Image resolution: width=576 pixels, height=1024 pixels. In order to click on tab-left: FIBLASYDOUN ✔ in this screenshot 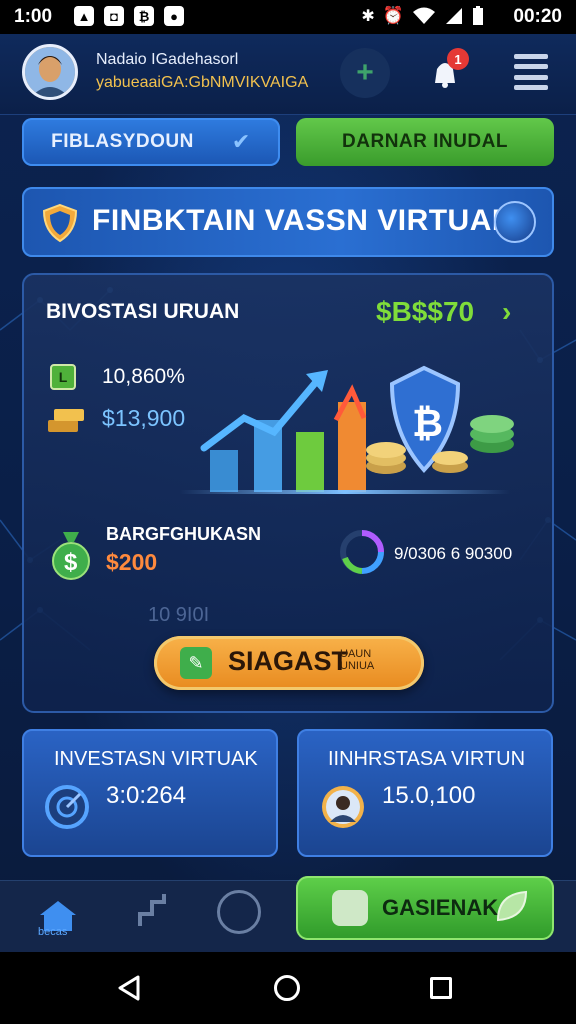, I will do `click(151, 142)`.